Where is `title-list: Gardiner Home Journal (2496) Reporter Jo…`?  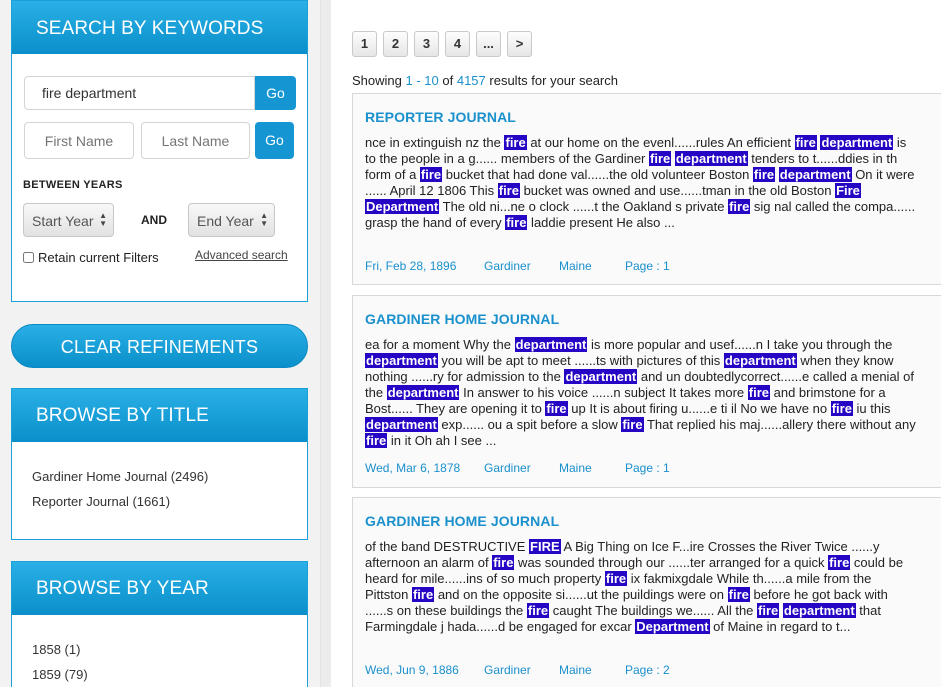
title-list: Gardiner Home Journal (2496) Reporter Jo… is located at coordinates (159, 478).